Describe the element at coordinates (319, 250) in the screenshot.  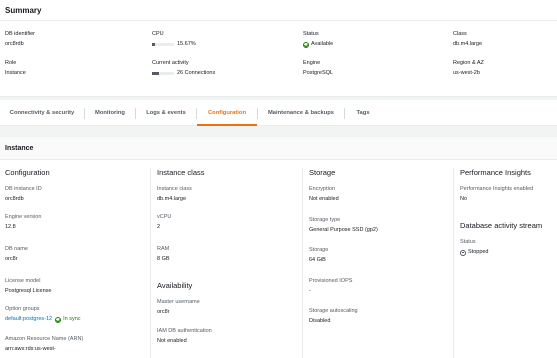
I see `storage-size-label: Storage` at that location.